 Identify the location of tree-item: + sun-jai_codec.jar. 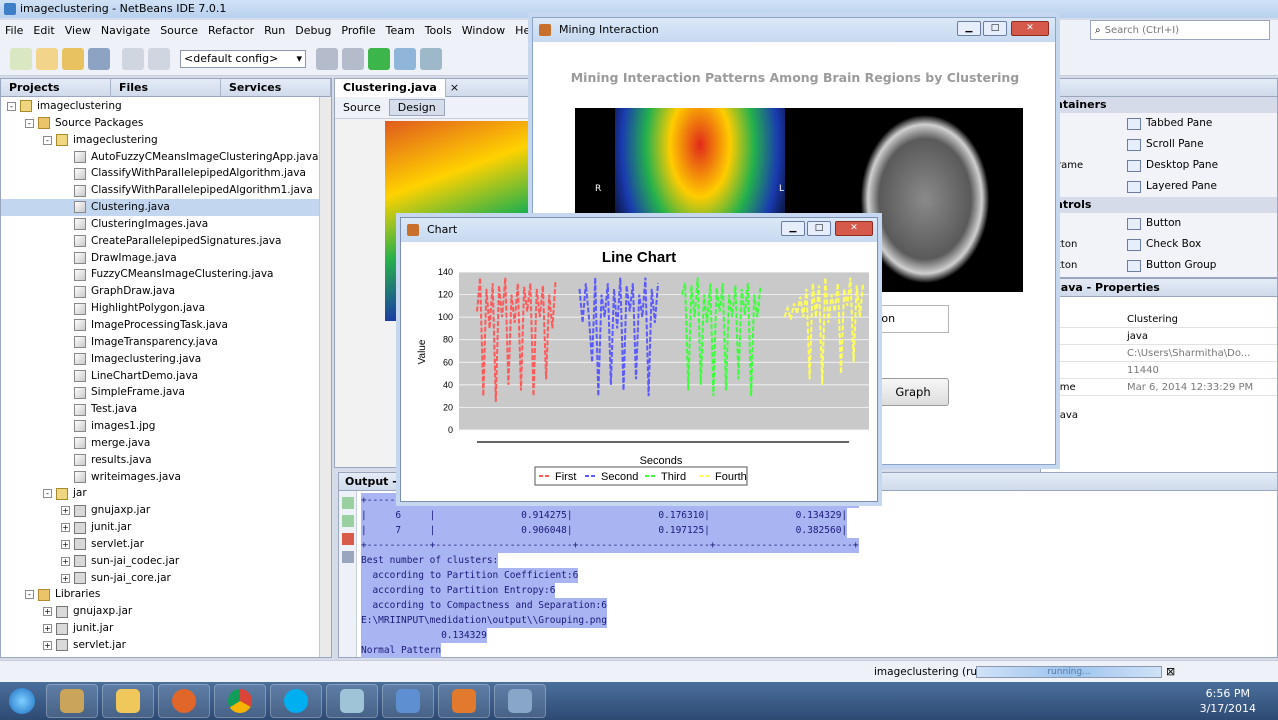
(166, 561).